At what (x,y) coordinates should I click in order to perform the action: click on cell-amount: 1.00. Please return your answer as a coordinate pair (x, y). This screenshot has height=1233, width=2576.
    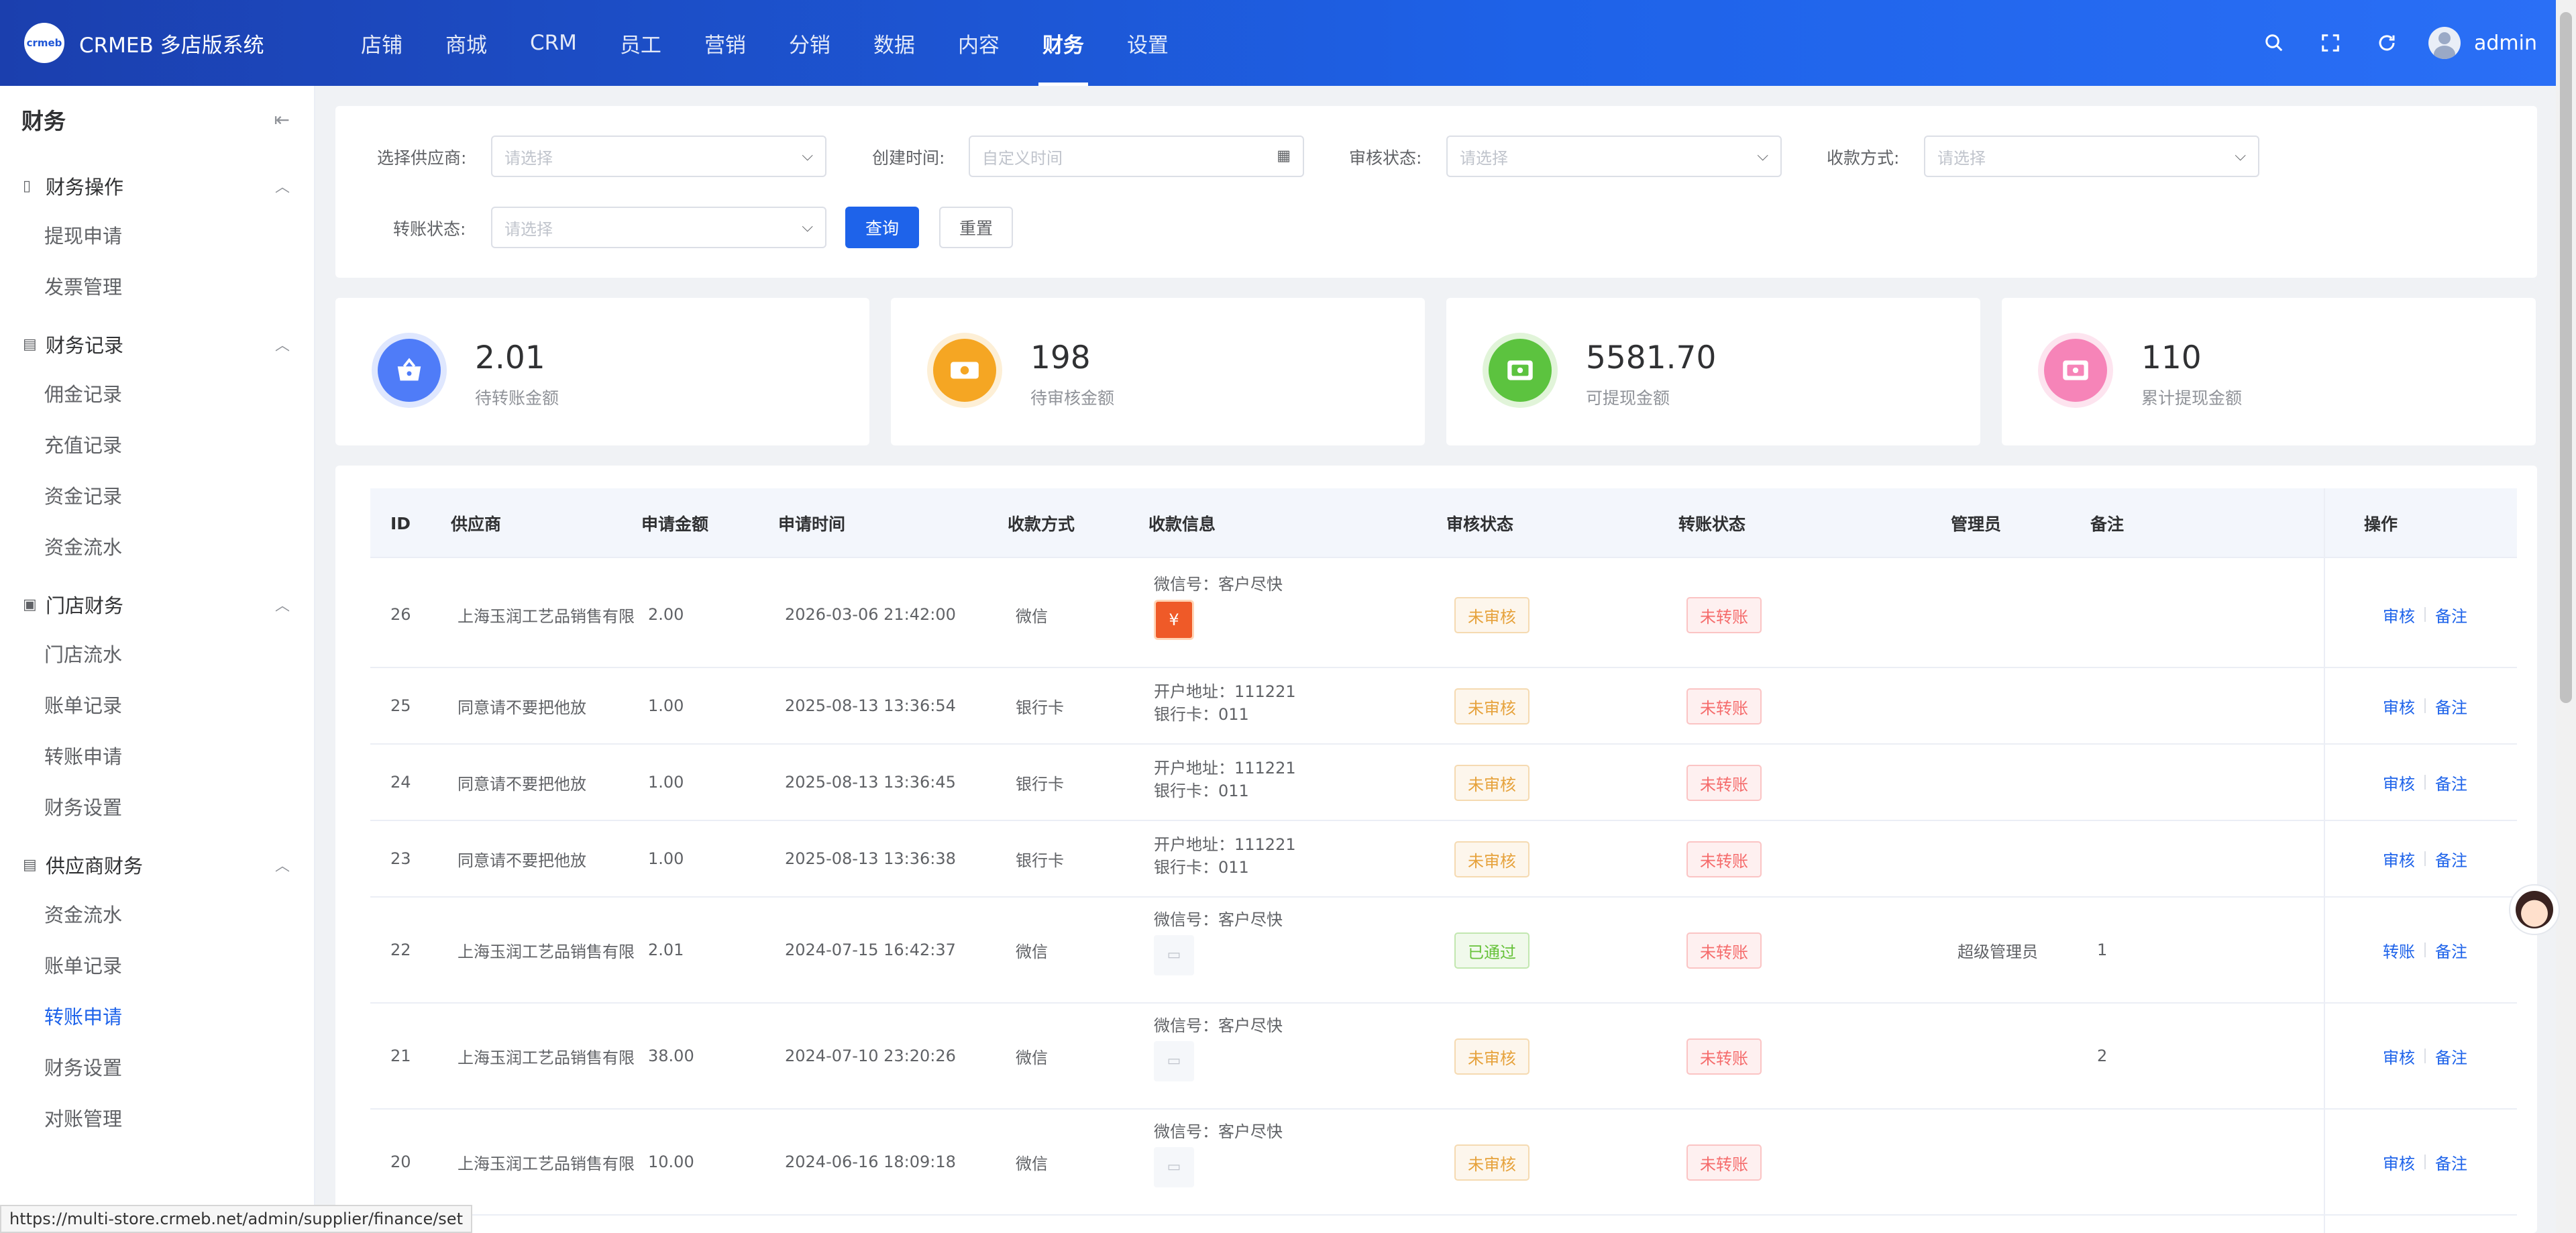
    Looking at the image, I should click on (666, 706).